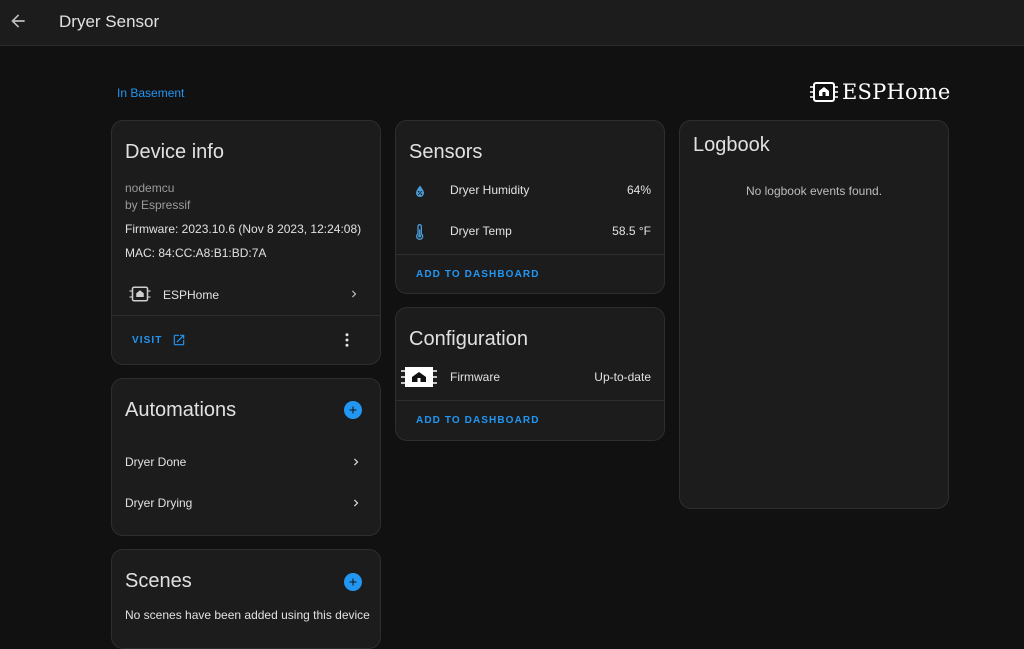  I want to click on visit-button: VISIT, so click(159, 340).